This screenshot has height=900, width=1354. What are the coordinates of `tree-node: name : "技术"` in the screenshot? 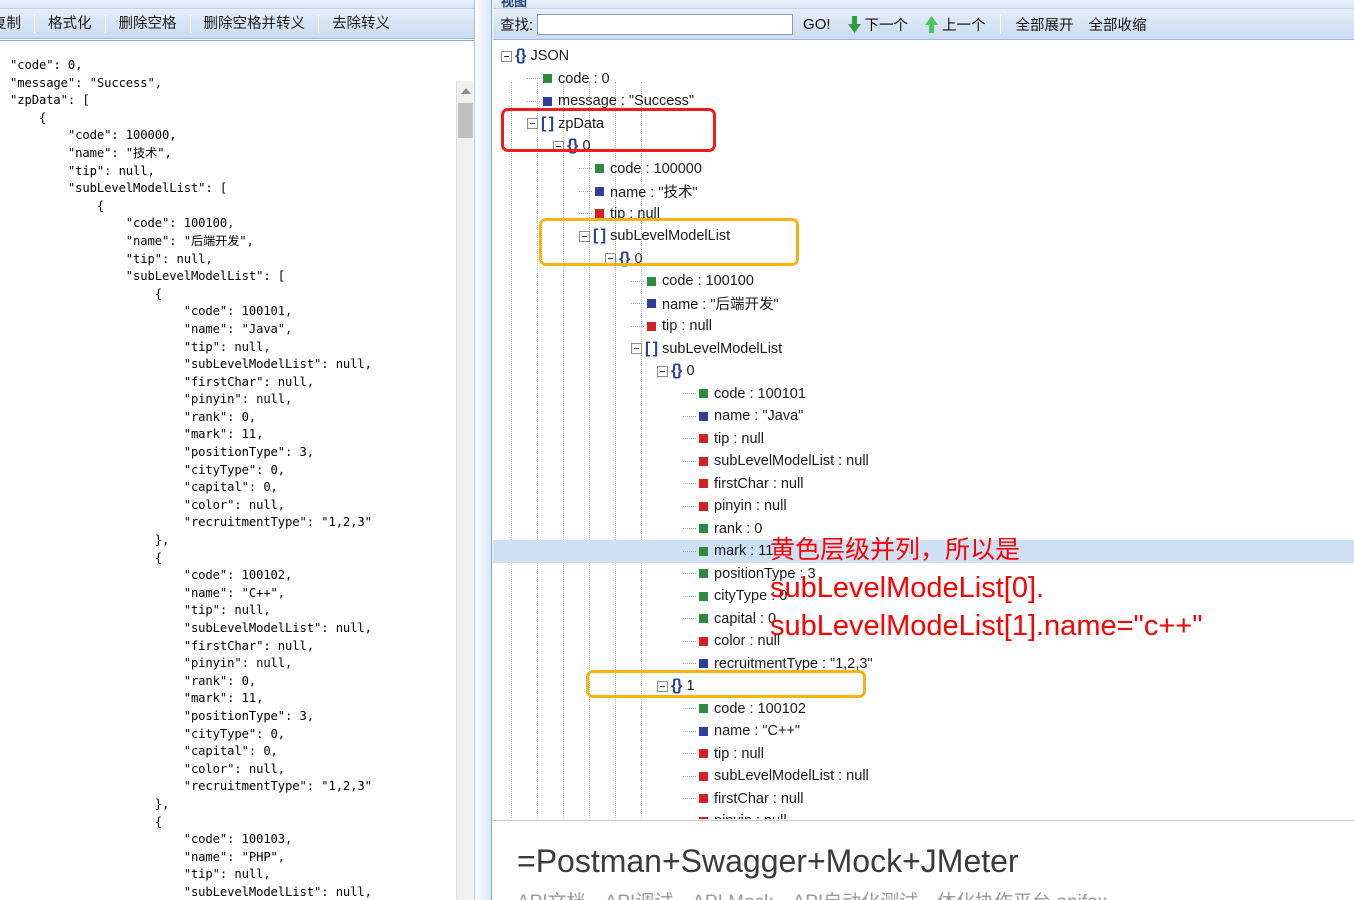 It's located at (923, 191).